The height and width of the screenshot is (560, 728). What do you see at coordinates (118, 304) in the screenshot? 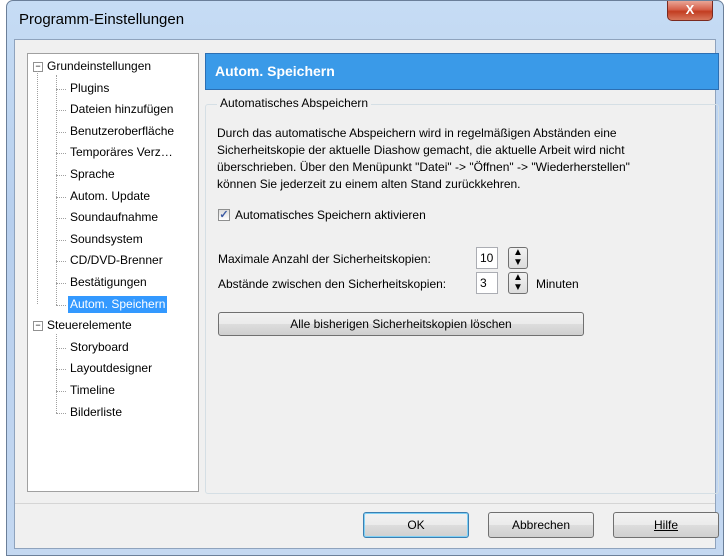
I see `tree-item: Autom. Speichern` at bounding box center [118, 304].